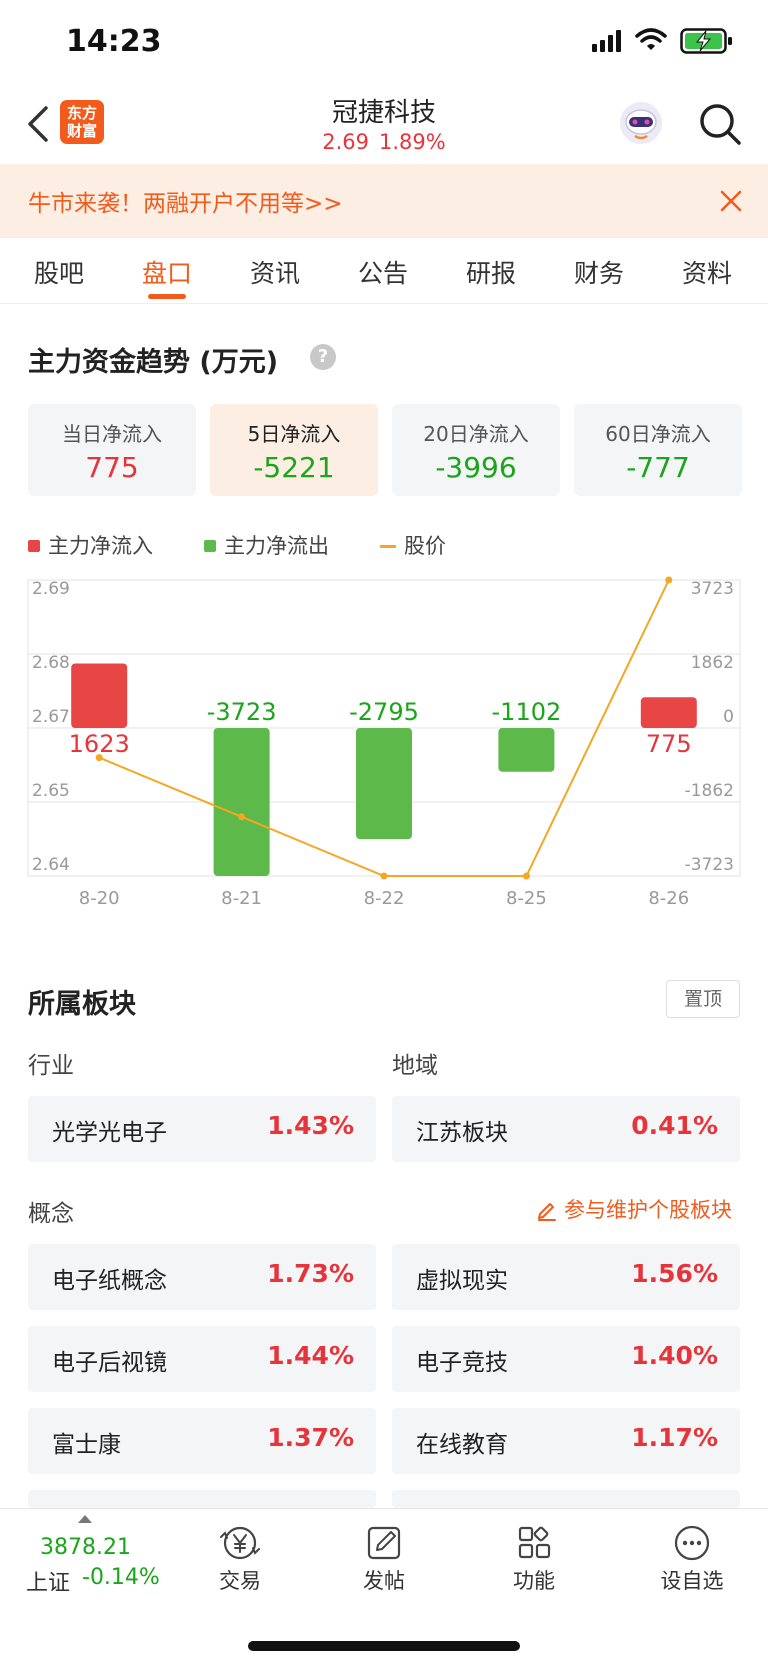 The width and height of the screenshot is (768, 1663). What do you see at coordinates (59, 272) in the screenshot?
I see `tab-guba: 股吧` at bounding box center [59, 272].